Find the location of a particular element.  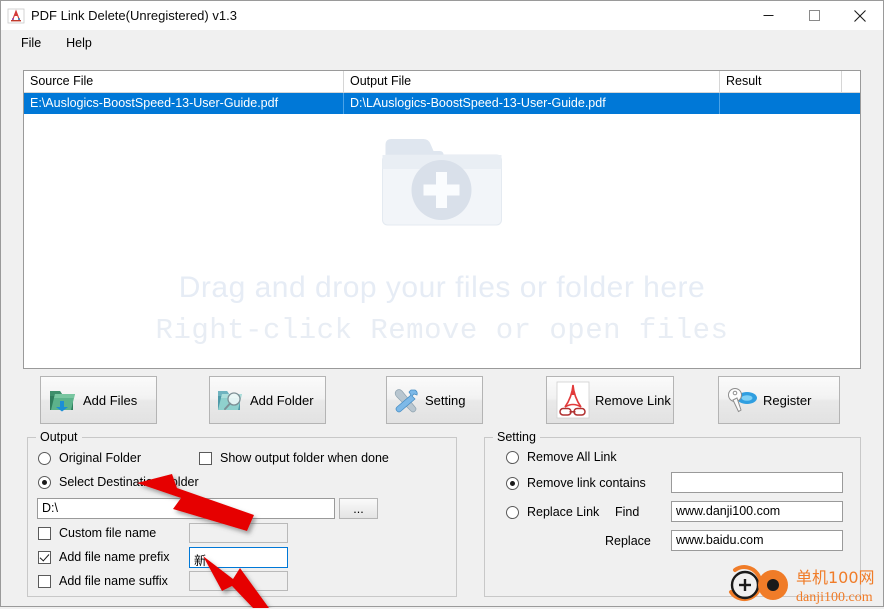

find-label: Find is located at coordinates (627, 512).